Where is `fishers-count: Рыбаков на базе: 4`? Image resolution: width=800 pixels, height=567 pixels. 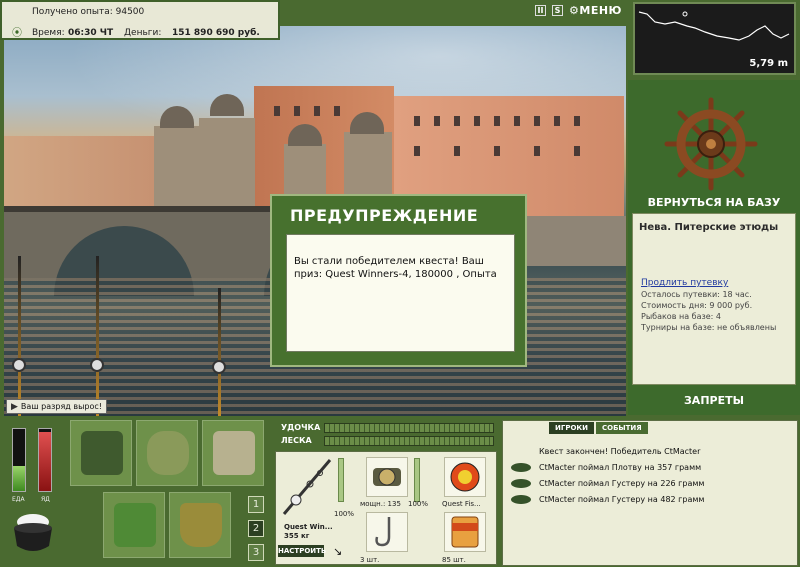
fishers-count: Рыбаков на базе: 4 is located at coordinates (681, 316).